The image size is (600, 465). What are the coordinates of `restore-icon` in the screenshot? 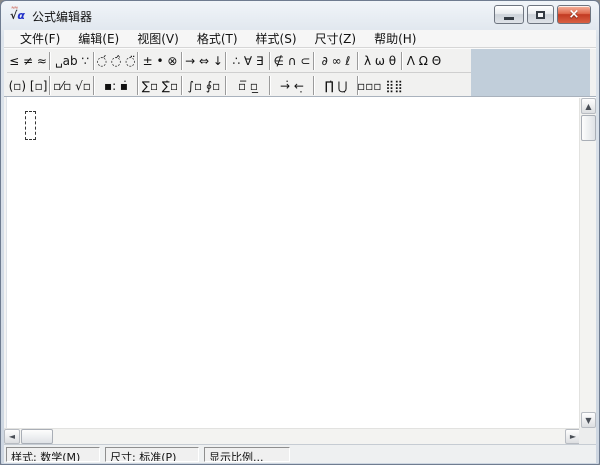 It's located at (540, 14).